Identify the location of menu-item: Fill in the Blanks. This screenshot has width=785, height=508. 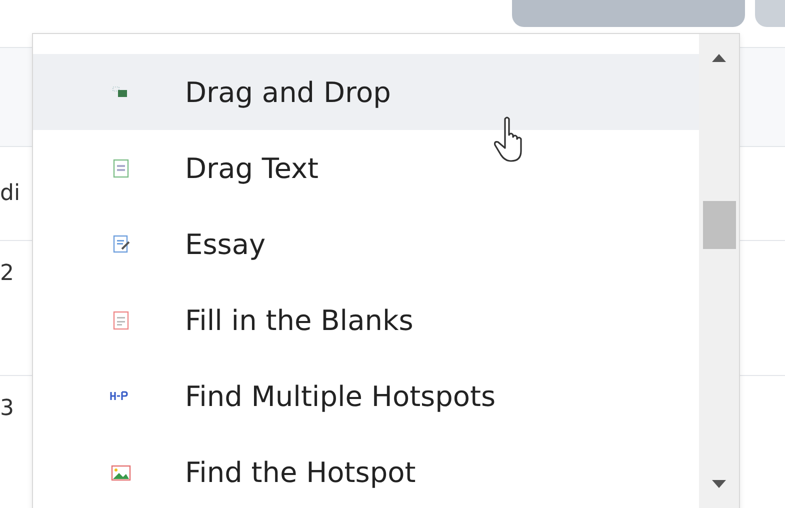
(366, 320).